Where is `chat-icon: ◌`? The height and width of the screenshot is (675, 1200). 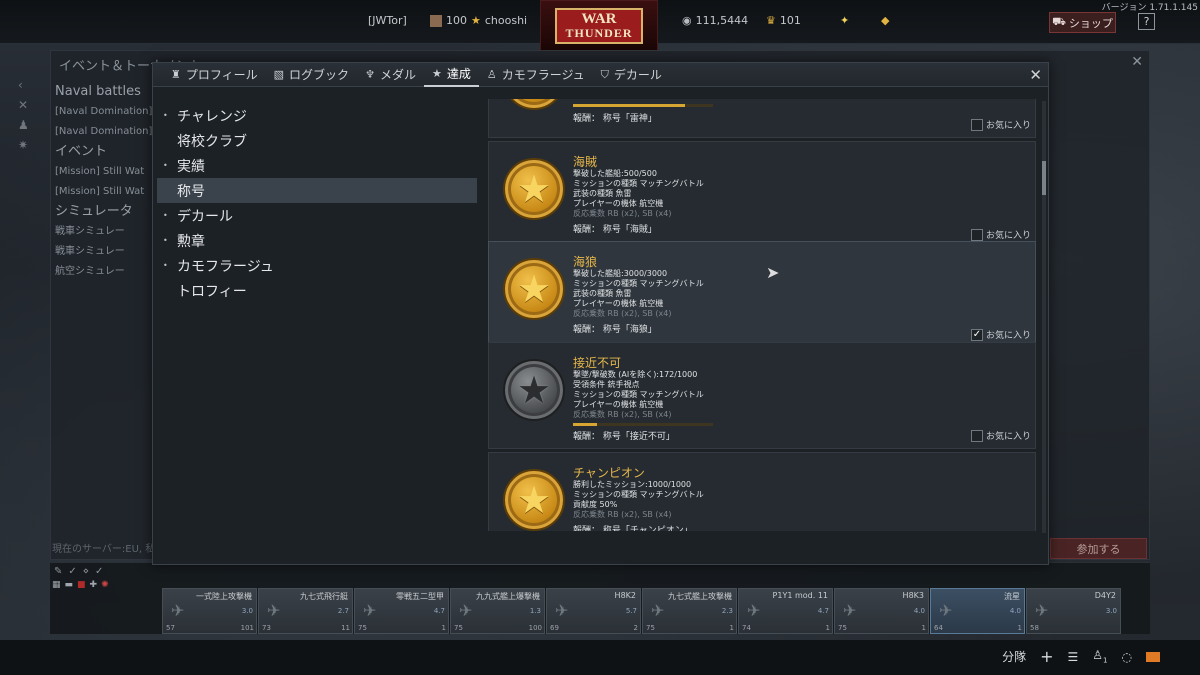 chat-icon: ◌ is located at coordinates (1127, 657).